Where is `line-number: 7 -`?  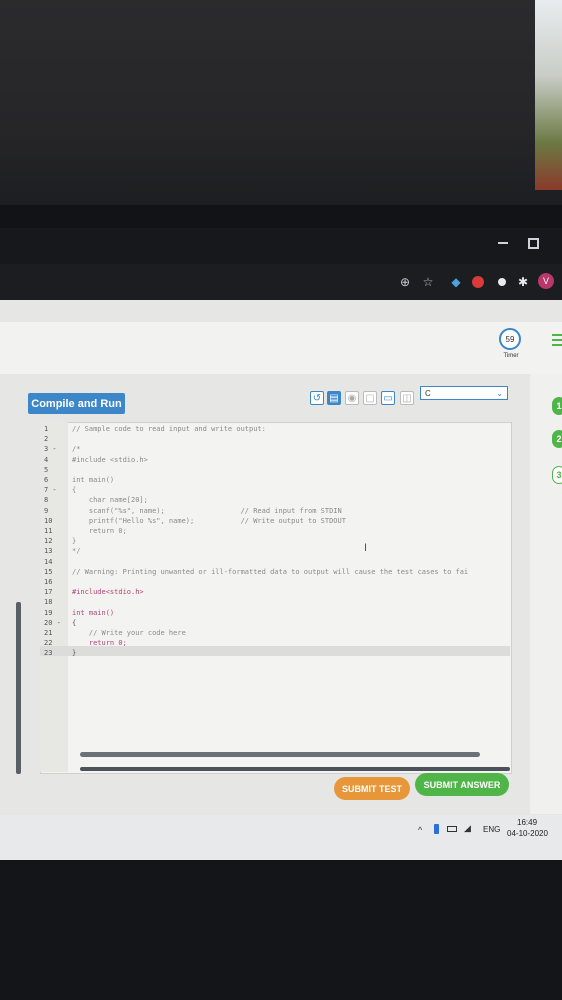 line-number: 7 - is located at coordinates (50, 490).